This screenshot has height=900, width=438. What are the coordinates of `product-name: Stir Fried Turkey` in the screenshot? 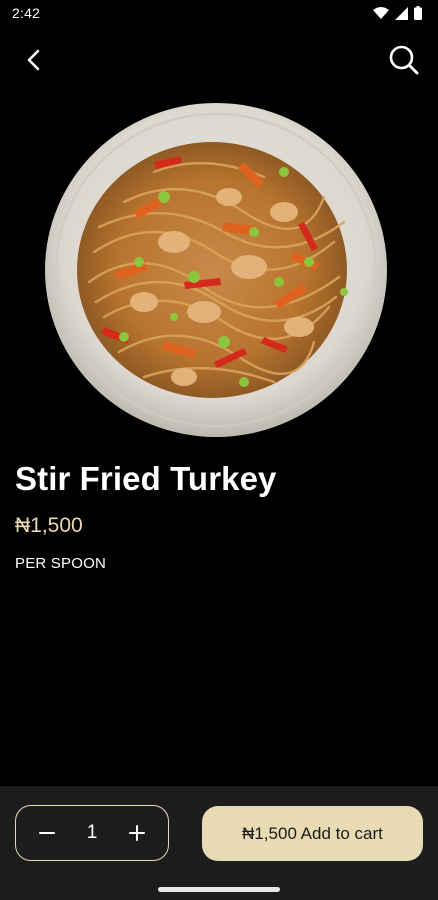 It's located at (146, 478).